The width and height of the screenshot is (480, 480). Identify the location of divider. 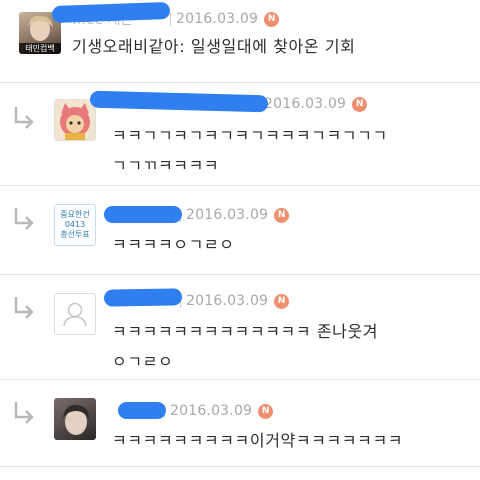
(240, 466).